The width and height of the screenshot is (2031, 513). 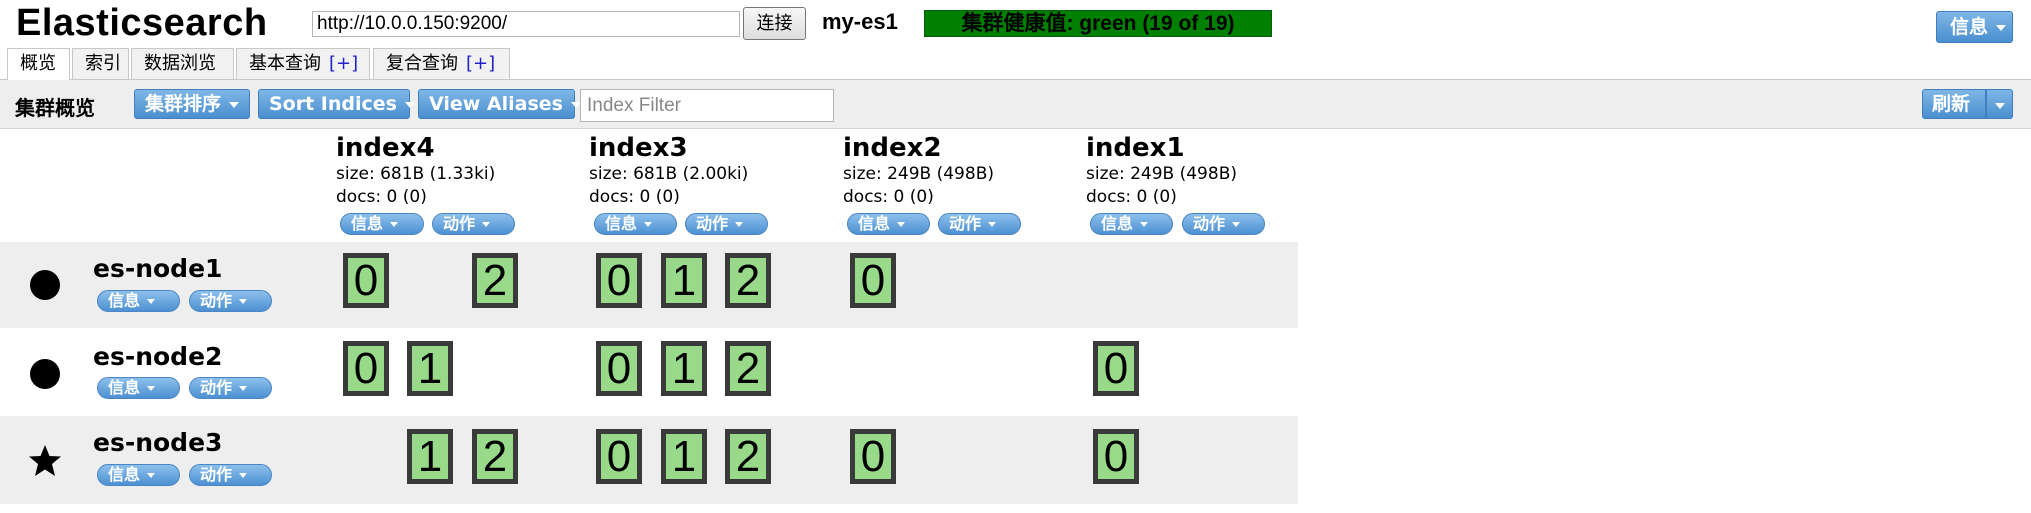 What do you see at coordinates (707, 105) in the screenshot?
I see `index-filter-input` at bounding box center [707, 105].